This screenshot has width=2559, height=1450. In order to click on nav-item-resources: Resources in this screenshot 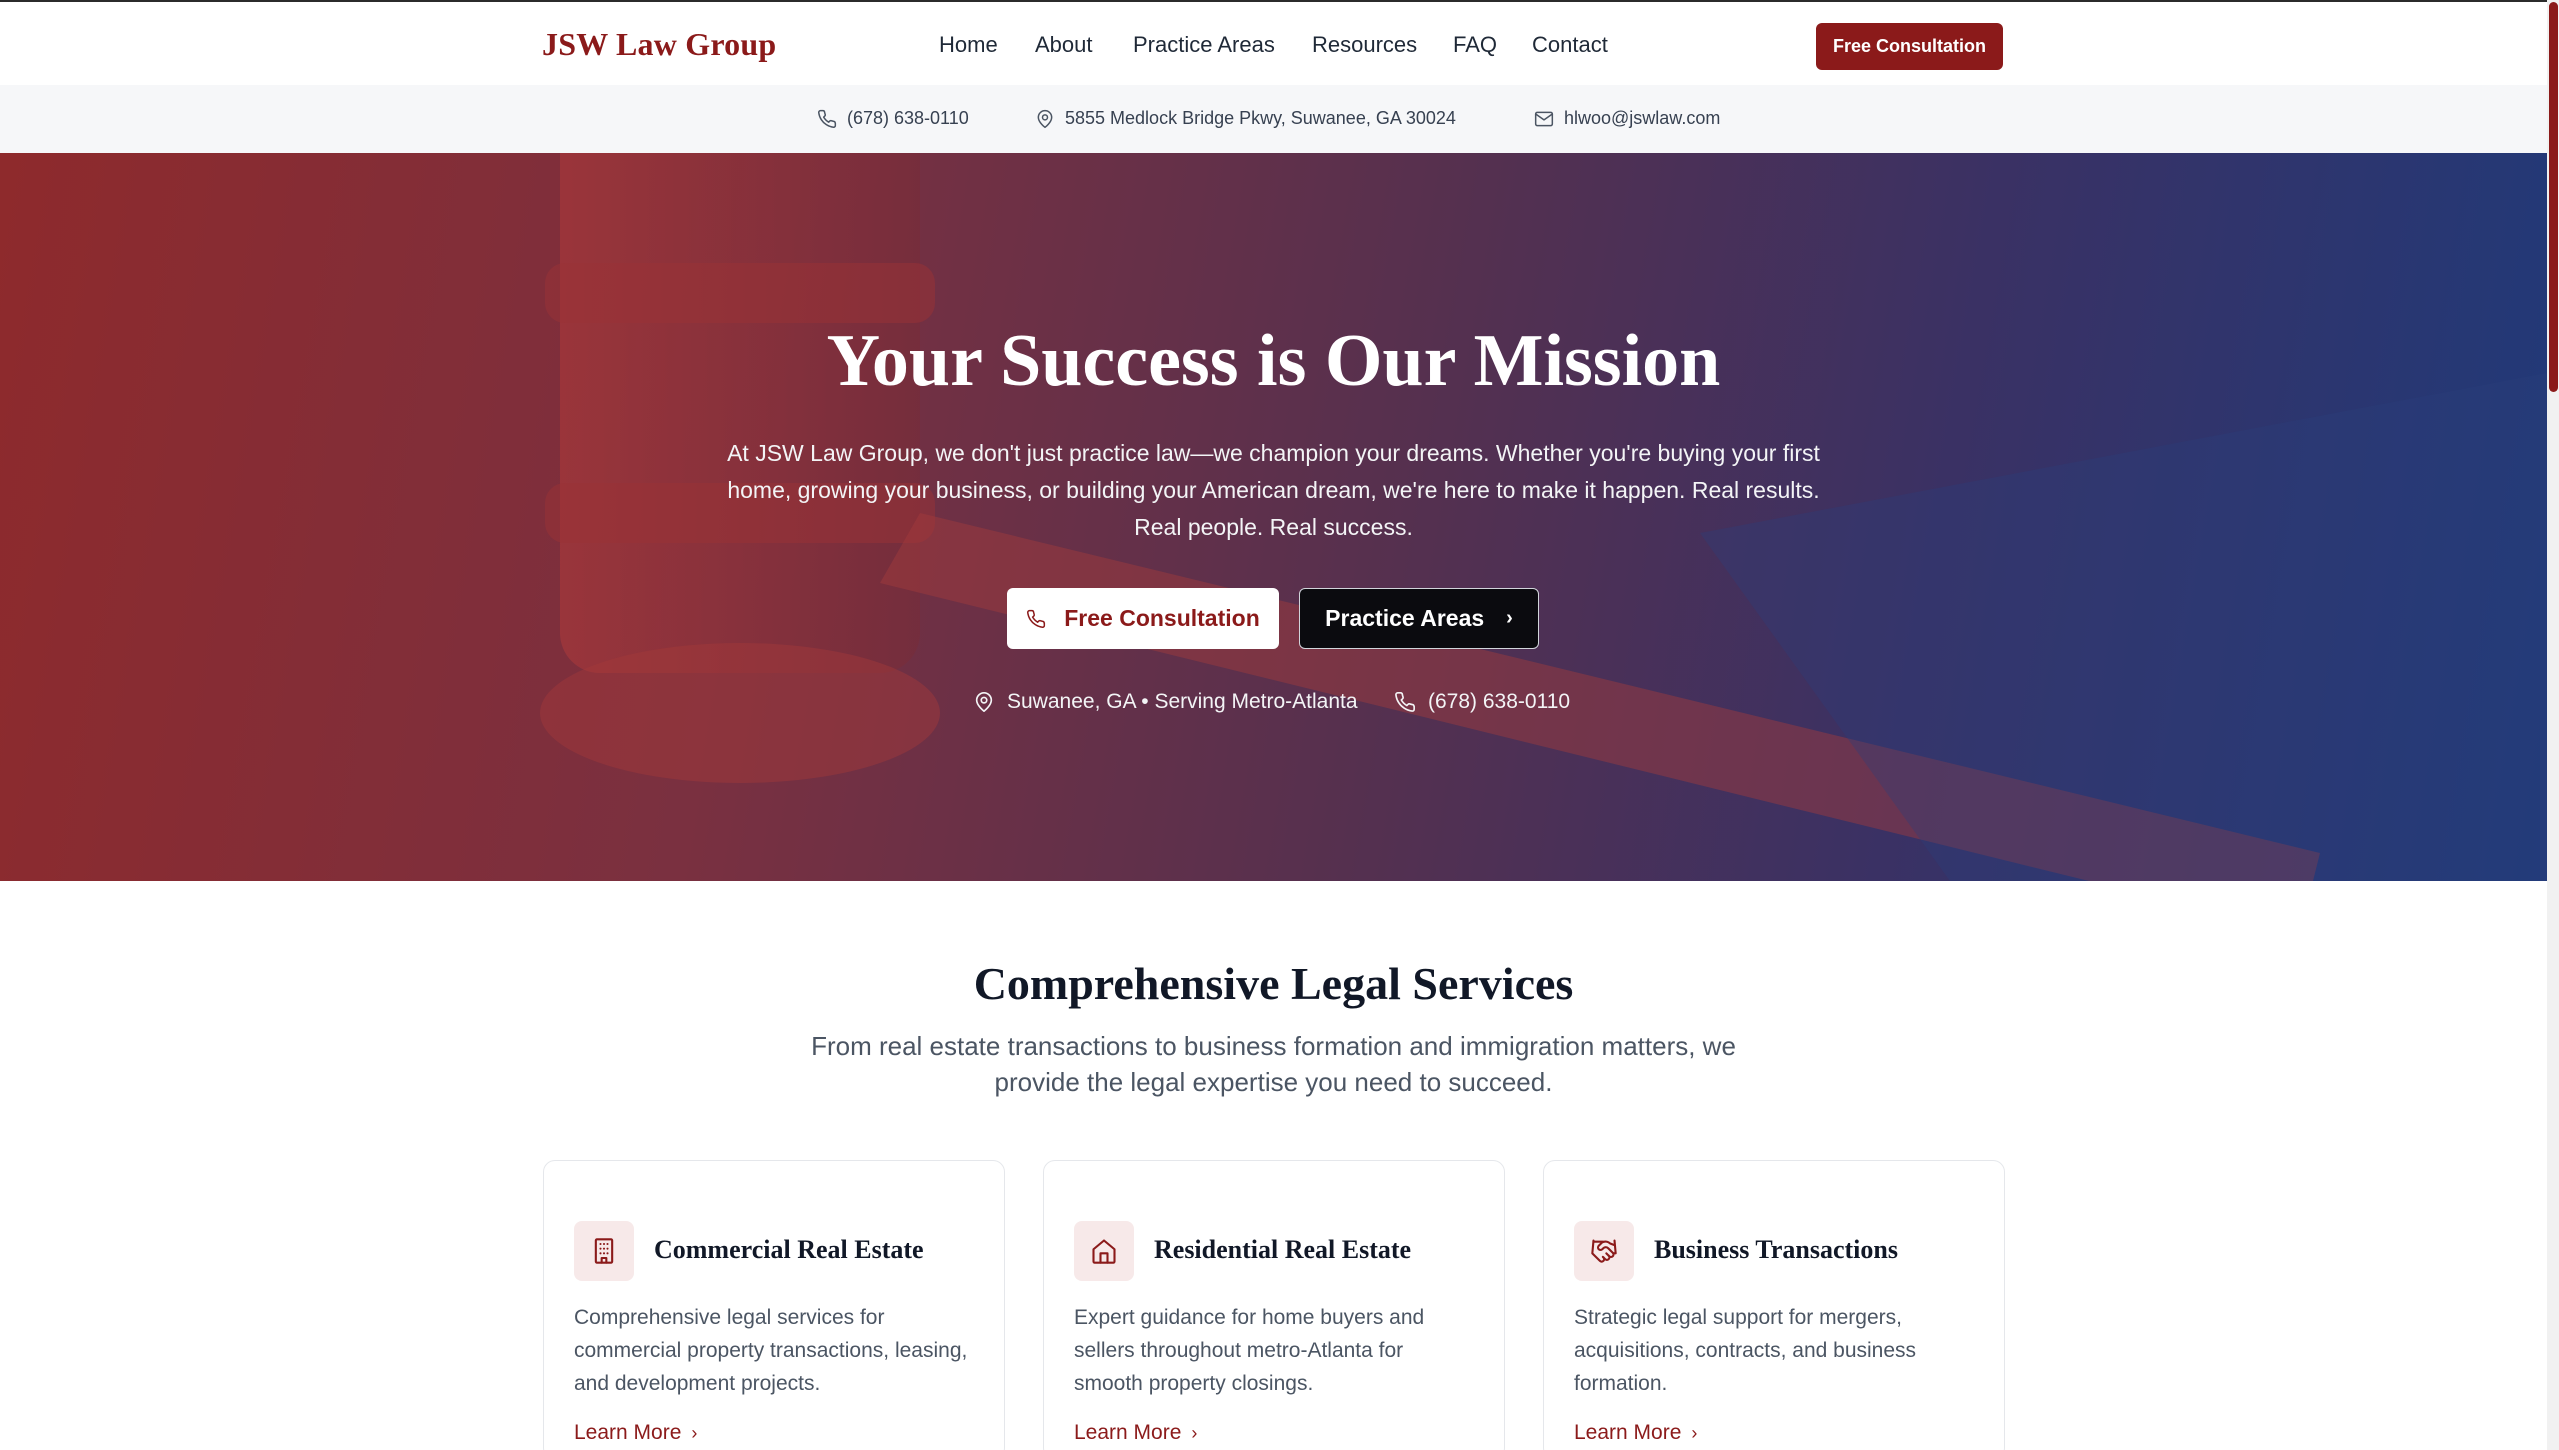, I will do `click(1364, 45)`.